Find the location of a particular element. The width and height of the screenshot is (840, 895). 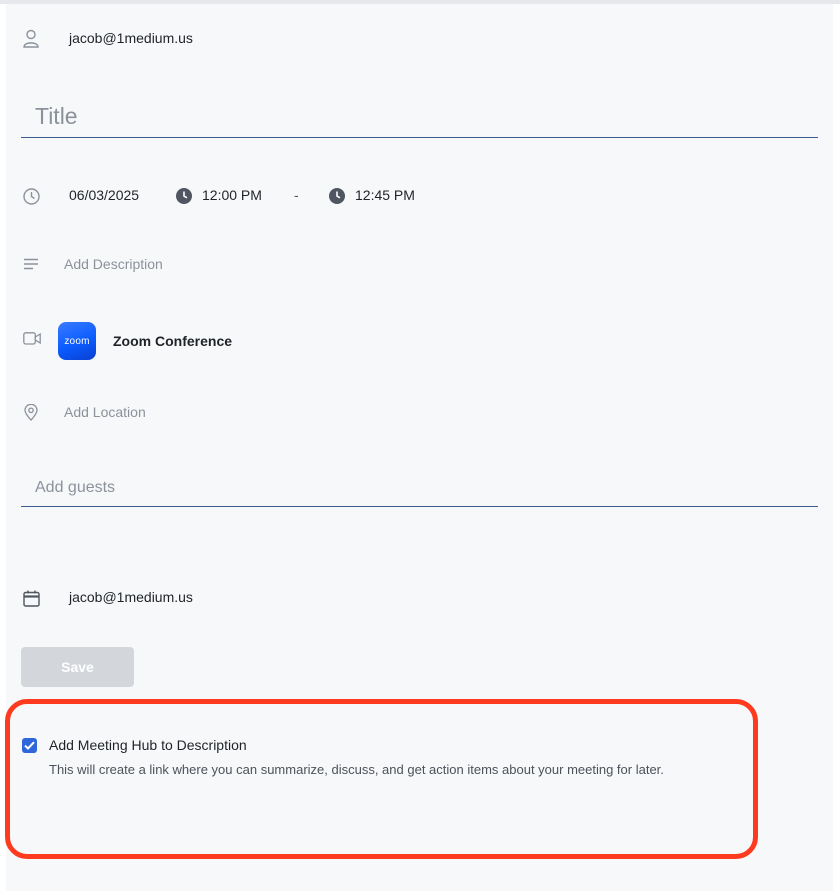

meeting-hub-checkbox is located at coordinates (29, 745).